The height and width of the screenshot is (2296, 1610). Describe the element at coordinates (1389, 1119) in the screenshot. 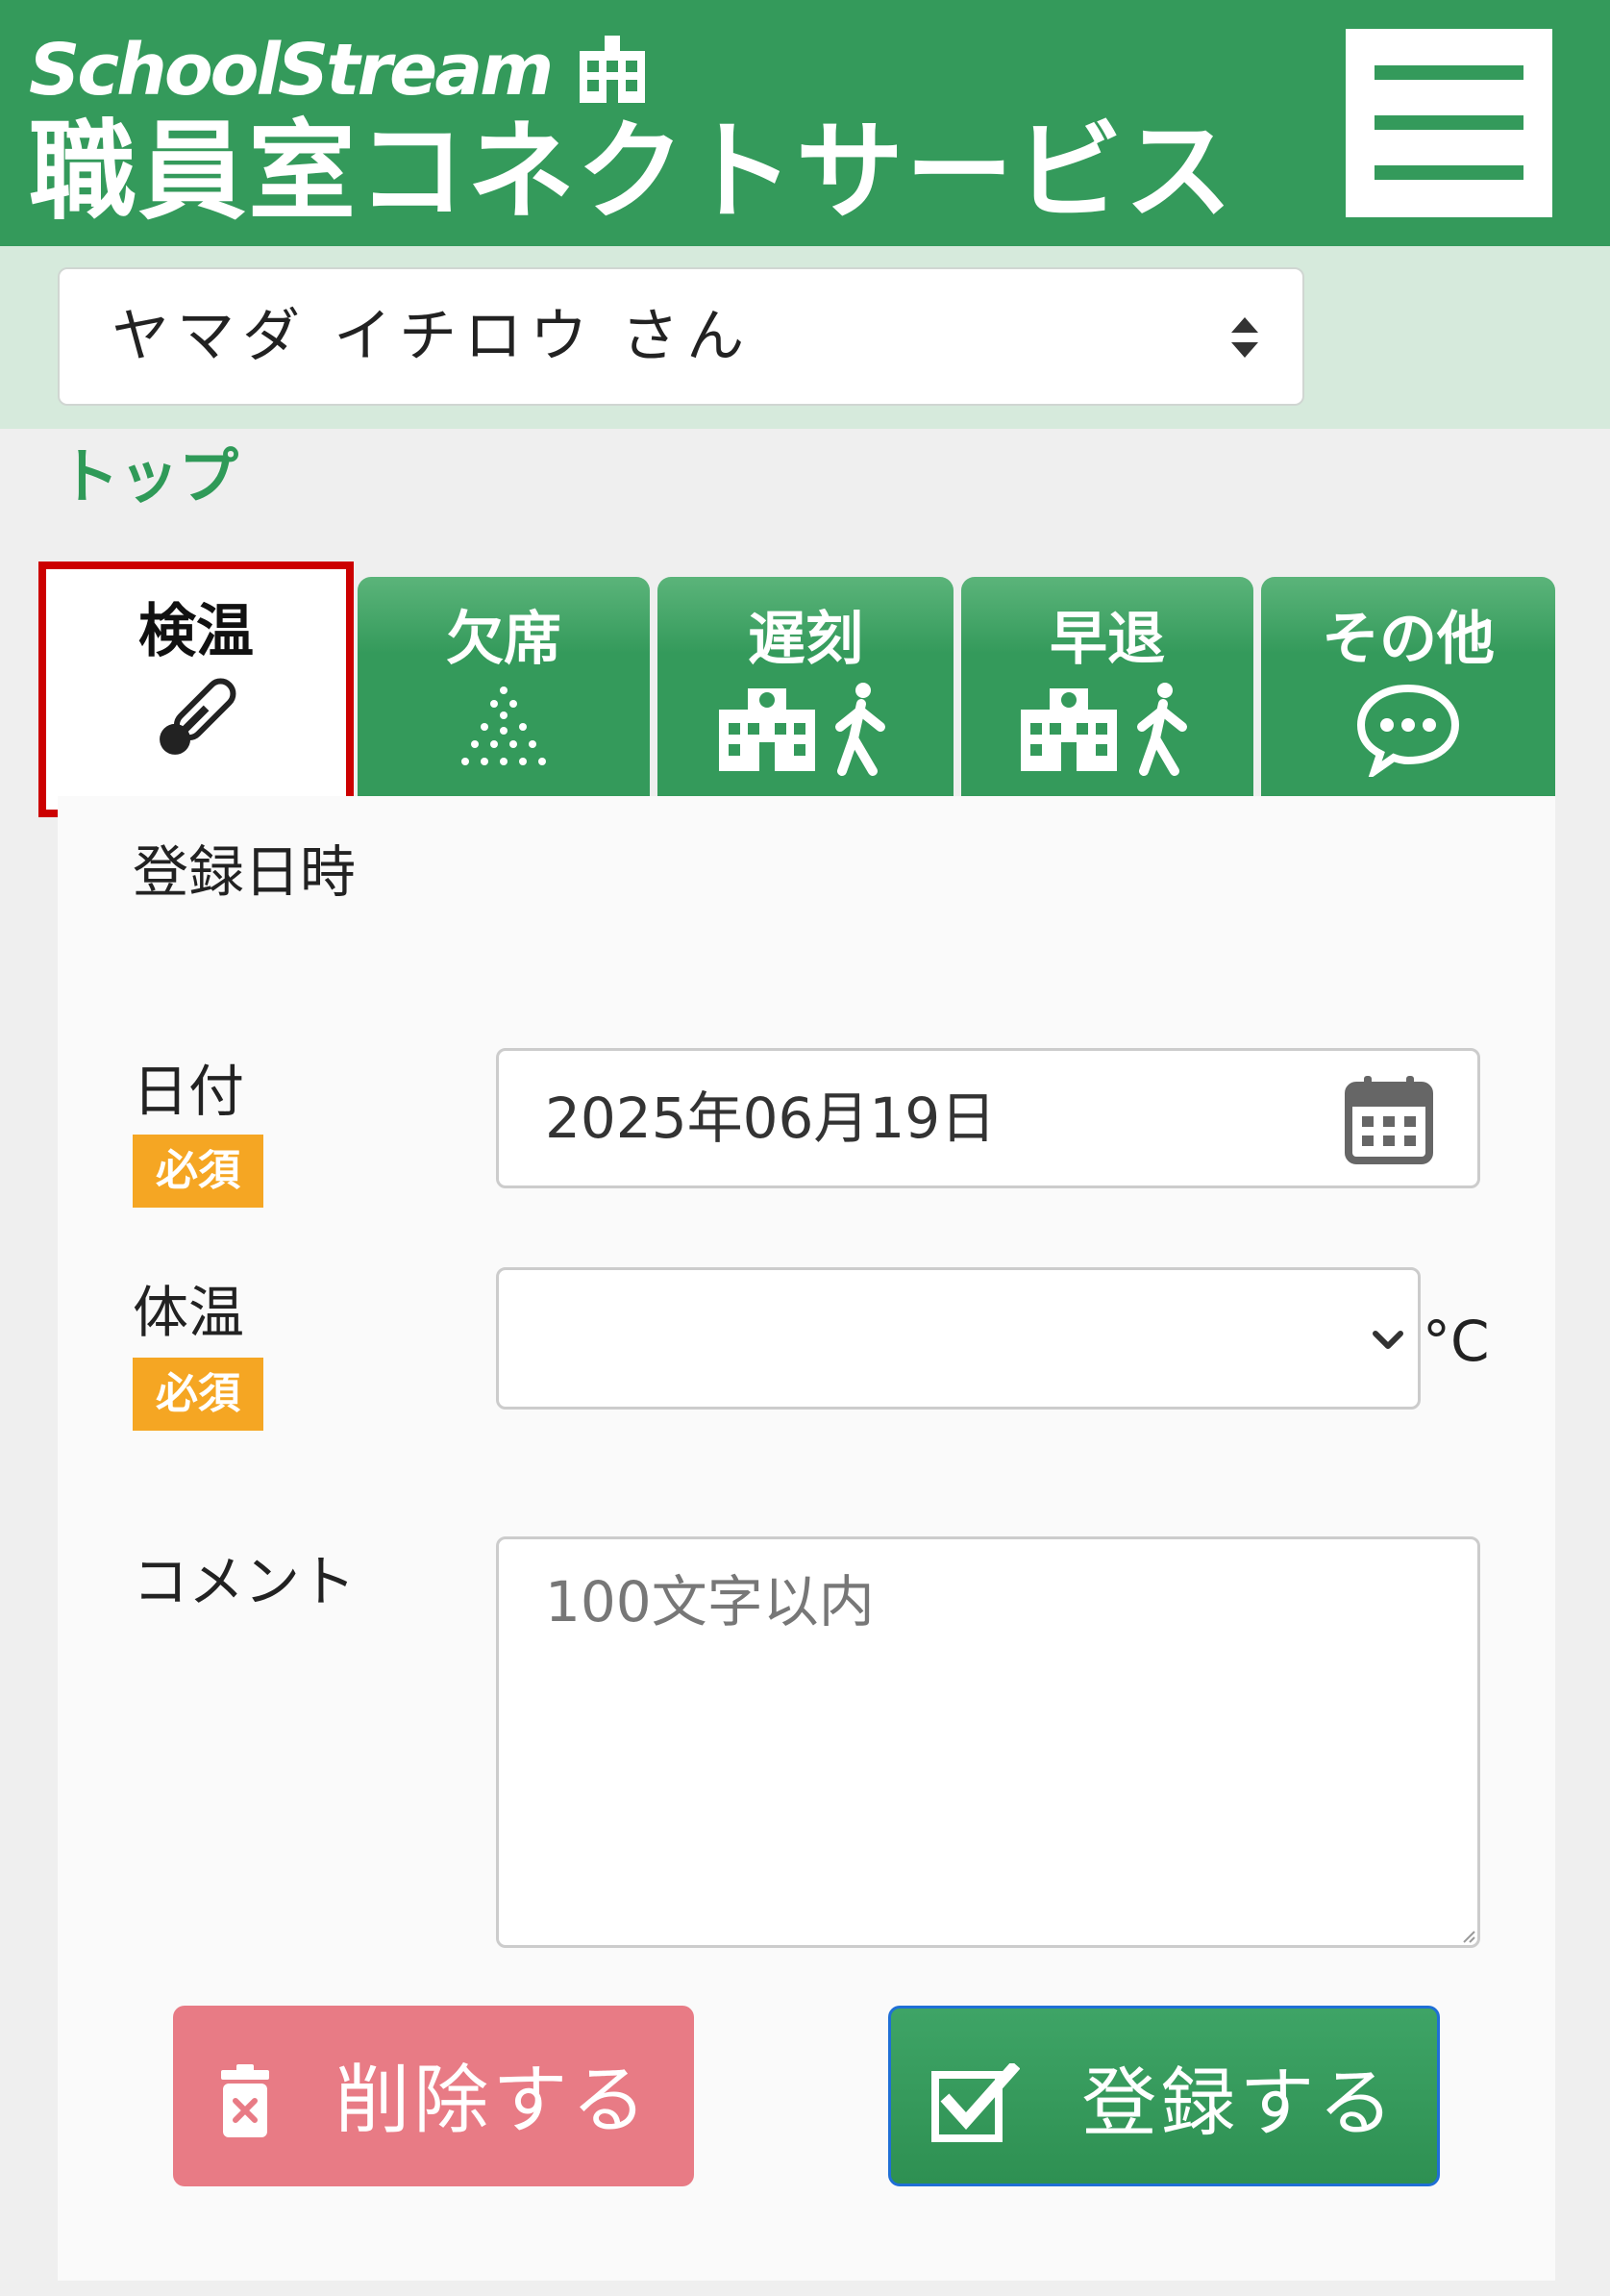

I see `calendar-icon` at that location.